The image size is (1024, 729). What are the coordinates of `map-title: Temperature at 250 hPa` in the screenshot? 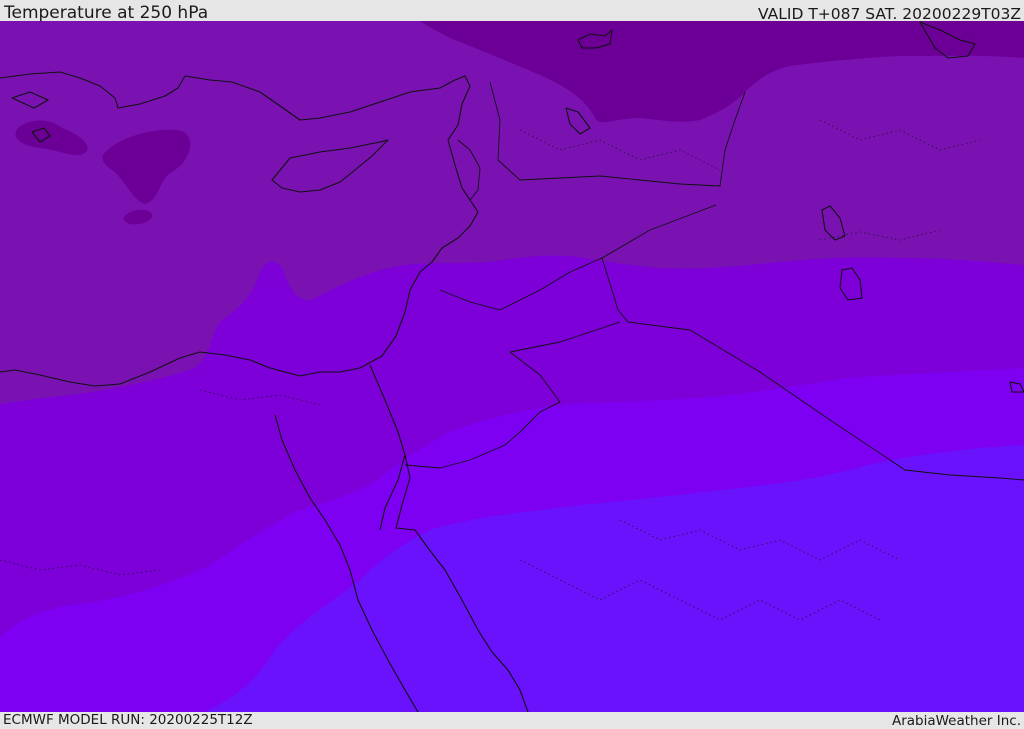 It's located at (106, 13).